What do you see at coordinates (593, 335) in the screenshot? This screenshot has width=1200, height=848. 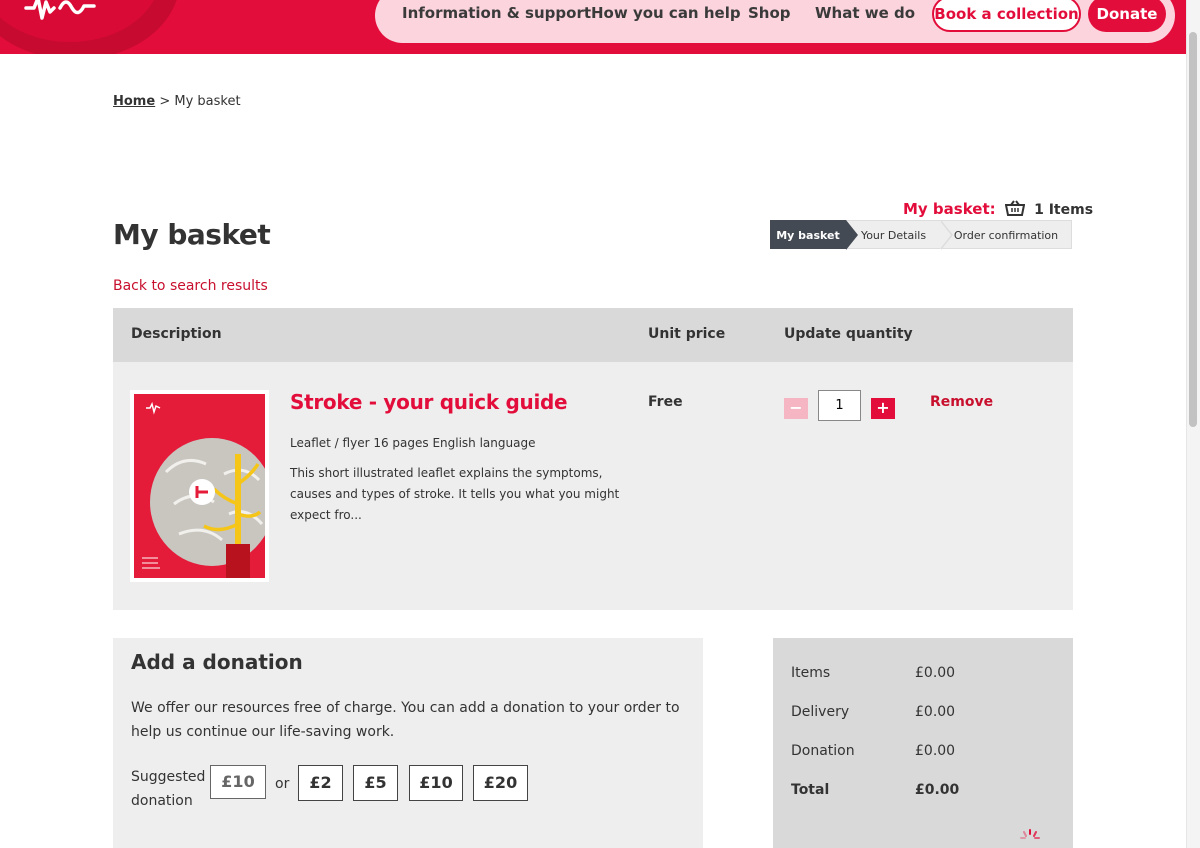 I see `basket-table-header: Description Unit price Update quantity` at bounding box center [593, 335].